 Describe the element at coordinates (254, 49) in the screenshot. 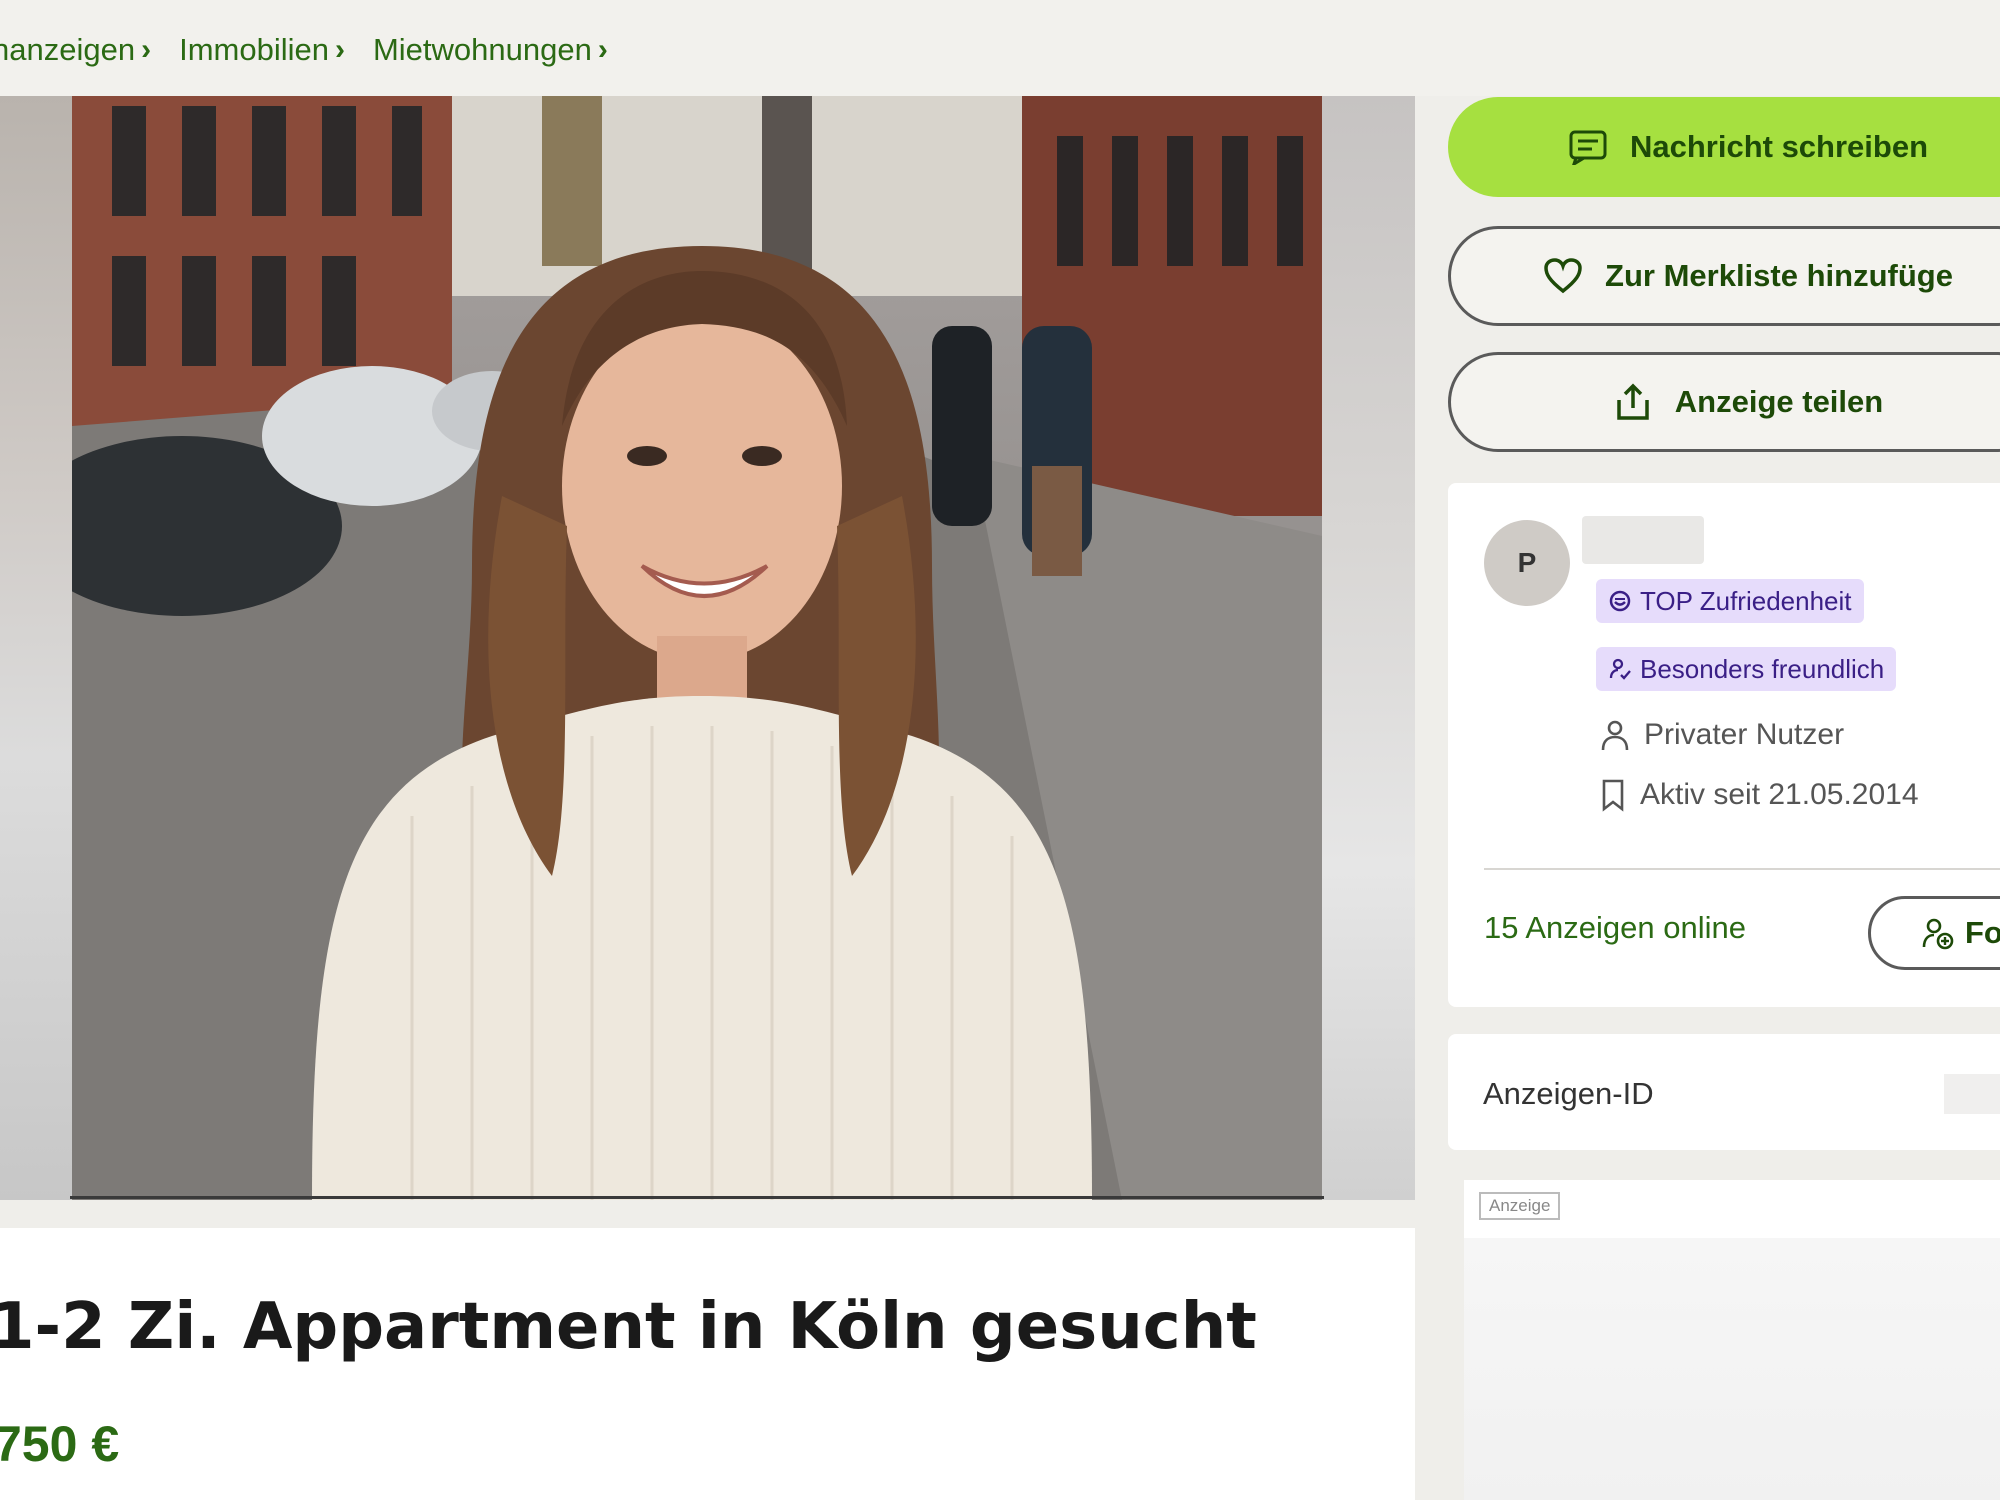

I see `breadcrumb-label: Immobilien` at that location.